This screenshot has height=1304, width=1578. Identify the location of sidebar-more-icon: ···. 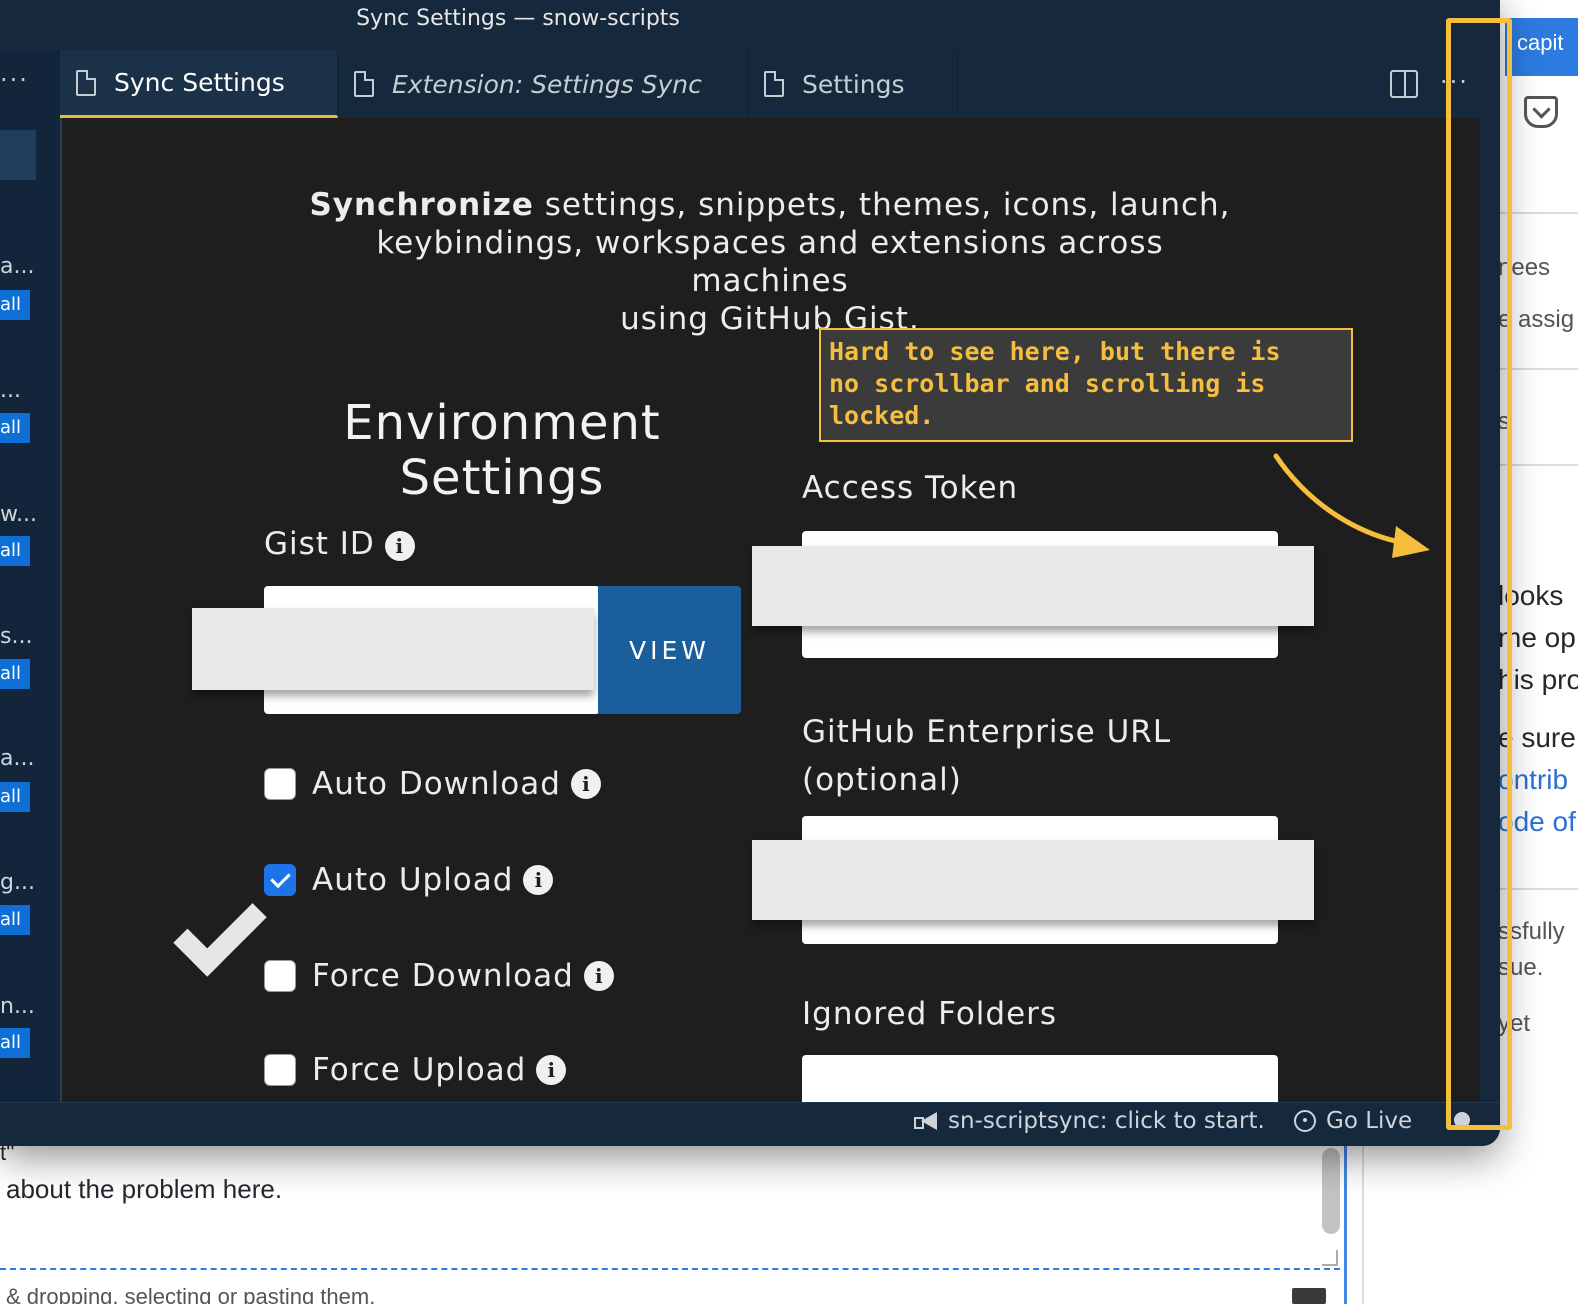
(14, 80).